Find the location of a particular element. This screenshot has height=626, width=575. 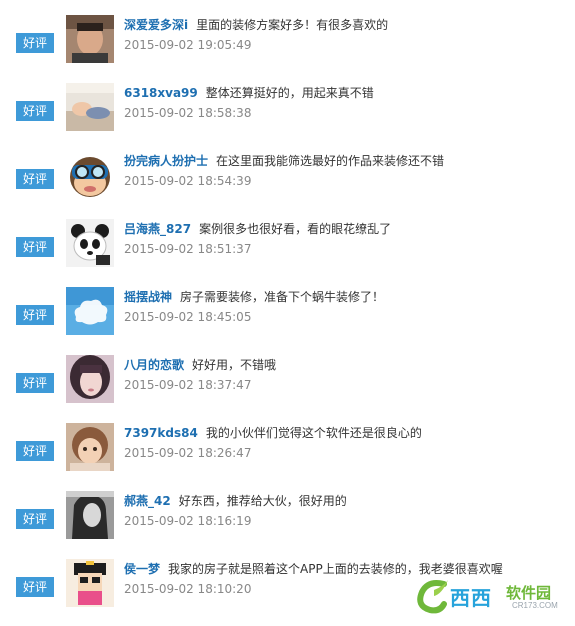

review-time: 2015-09-02 18:26:47 is located at coordinates (188, 453).